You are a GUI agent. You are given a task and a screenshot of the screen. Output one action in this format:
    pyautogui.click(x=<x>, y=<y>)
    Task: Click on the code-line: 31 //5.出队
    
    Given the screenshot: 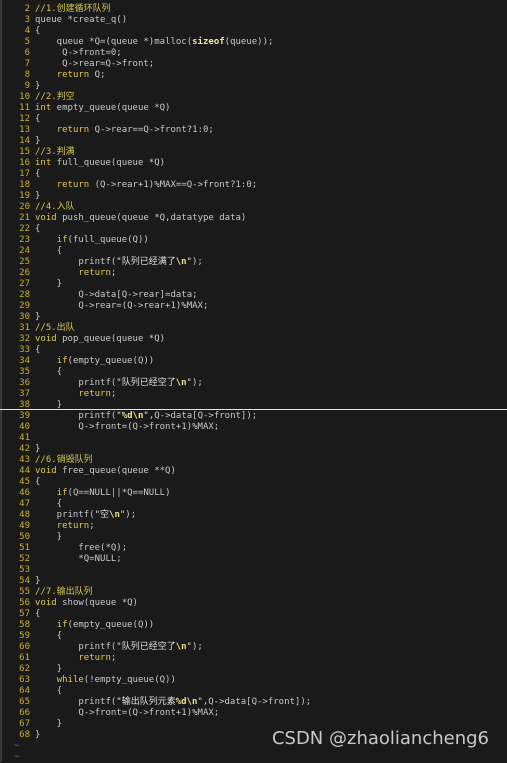 What is the action you would take?
    pyautogui.click(x=37, y=328)
    